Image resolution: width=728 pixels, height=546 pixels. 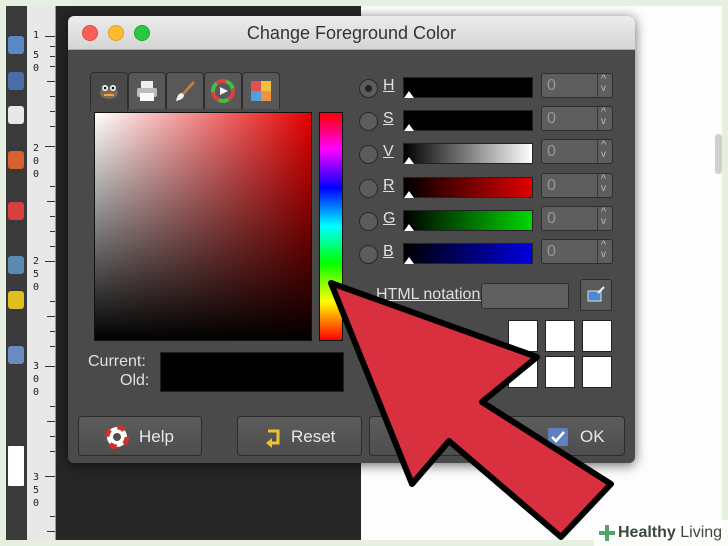 I want to click on healthy-living-watermark: Healthy Living, so click(x=661, y=533).